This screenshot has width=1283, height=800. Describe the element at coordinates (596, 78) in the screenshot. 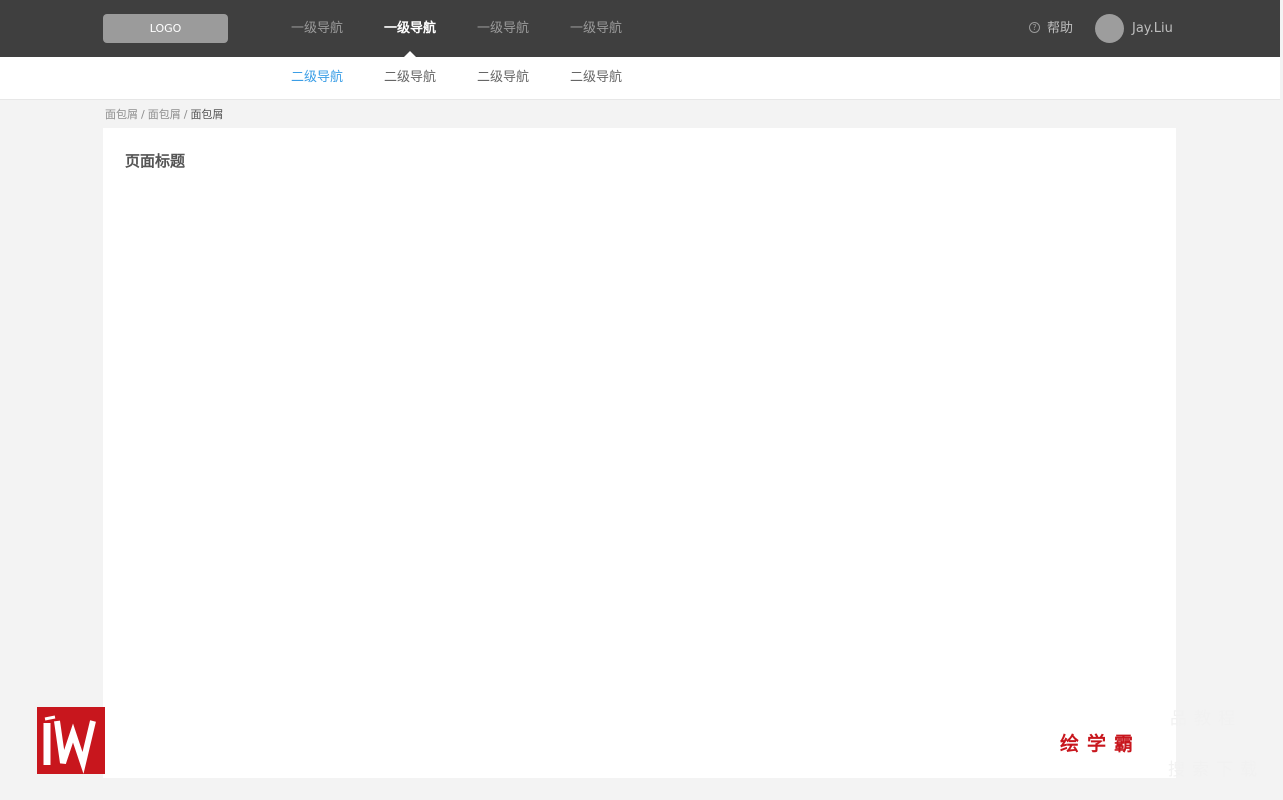

I see `secondary-nav-item-4: 二级导航` at that location.